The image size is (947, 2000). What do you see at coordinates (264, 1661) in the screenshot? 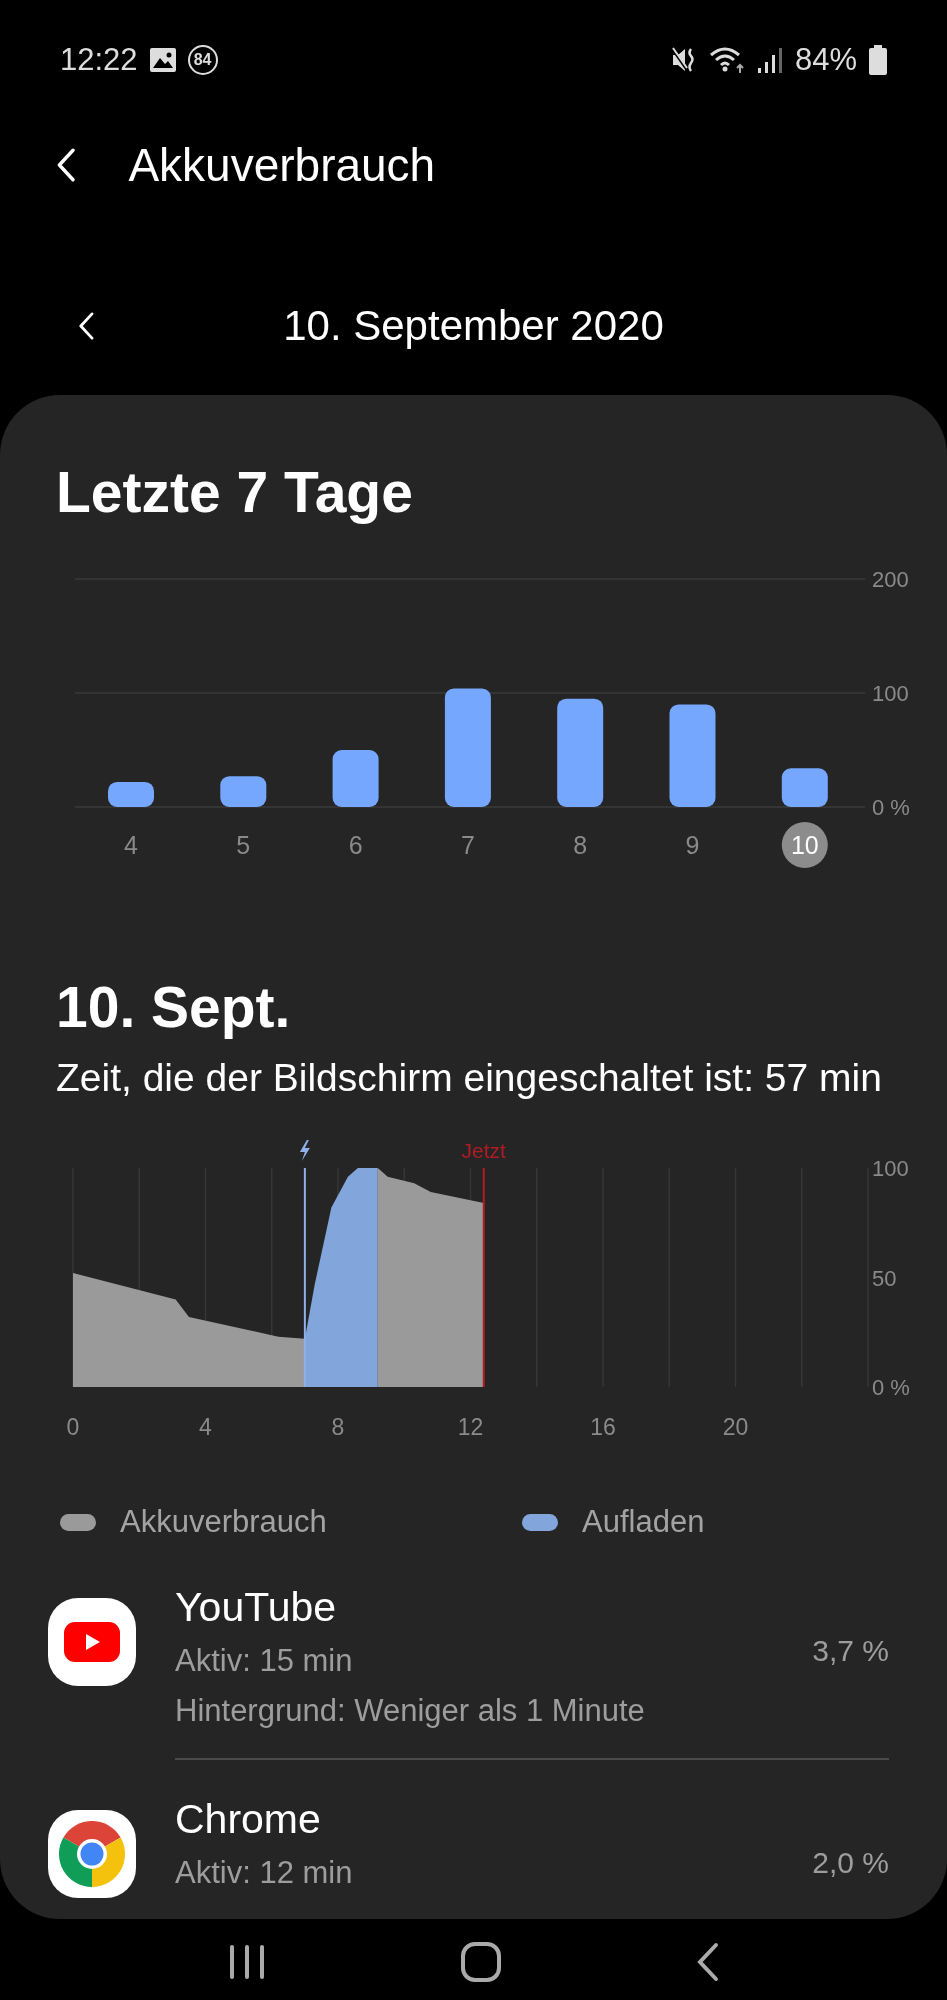
I see `active-time: Aktiv: 15 min` at bounding box center [264, 1661].